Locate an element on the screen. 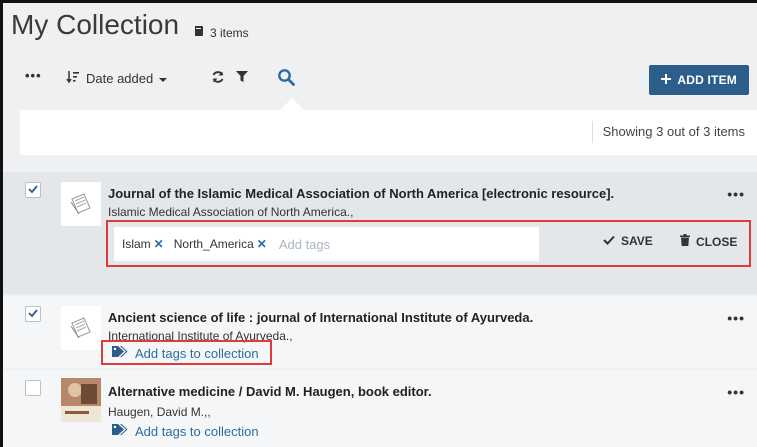 The image size is (757, 447). search-icon is located at coordinates (286, 78).